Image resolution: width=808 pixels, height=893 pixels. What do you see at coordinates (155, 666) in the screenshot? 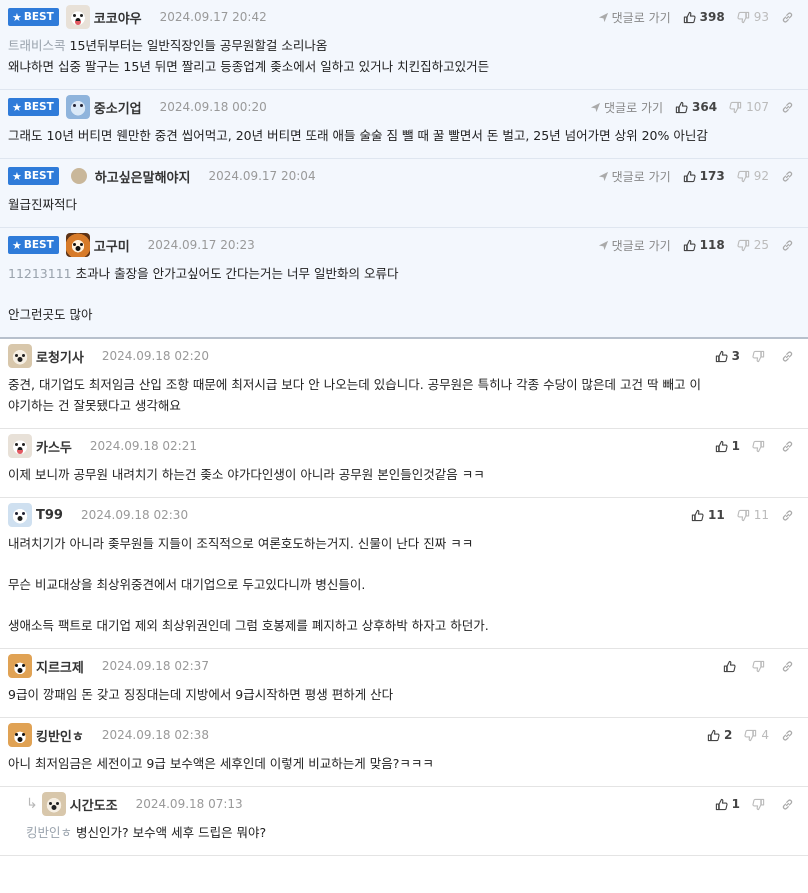
I see `comment-date: 2024.09.18 02:37` at bounding box center [155, 666].